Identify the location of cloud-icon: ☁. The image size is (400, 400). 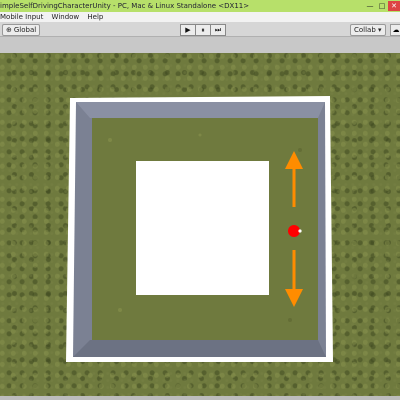
(395, 30).